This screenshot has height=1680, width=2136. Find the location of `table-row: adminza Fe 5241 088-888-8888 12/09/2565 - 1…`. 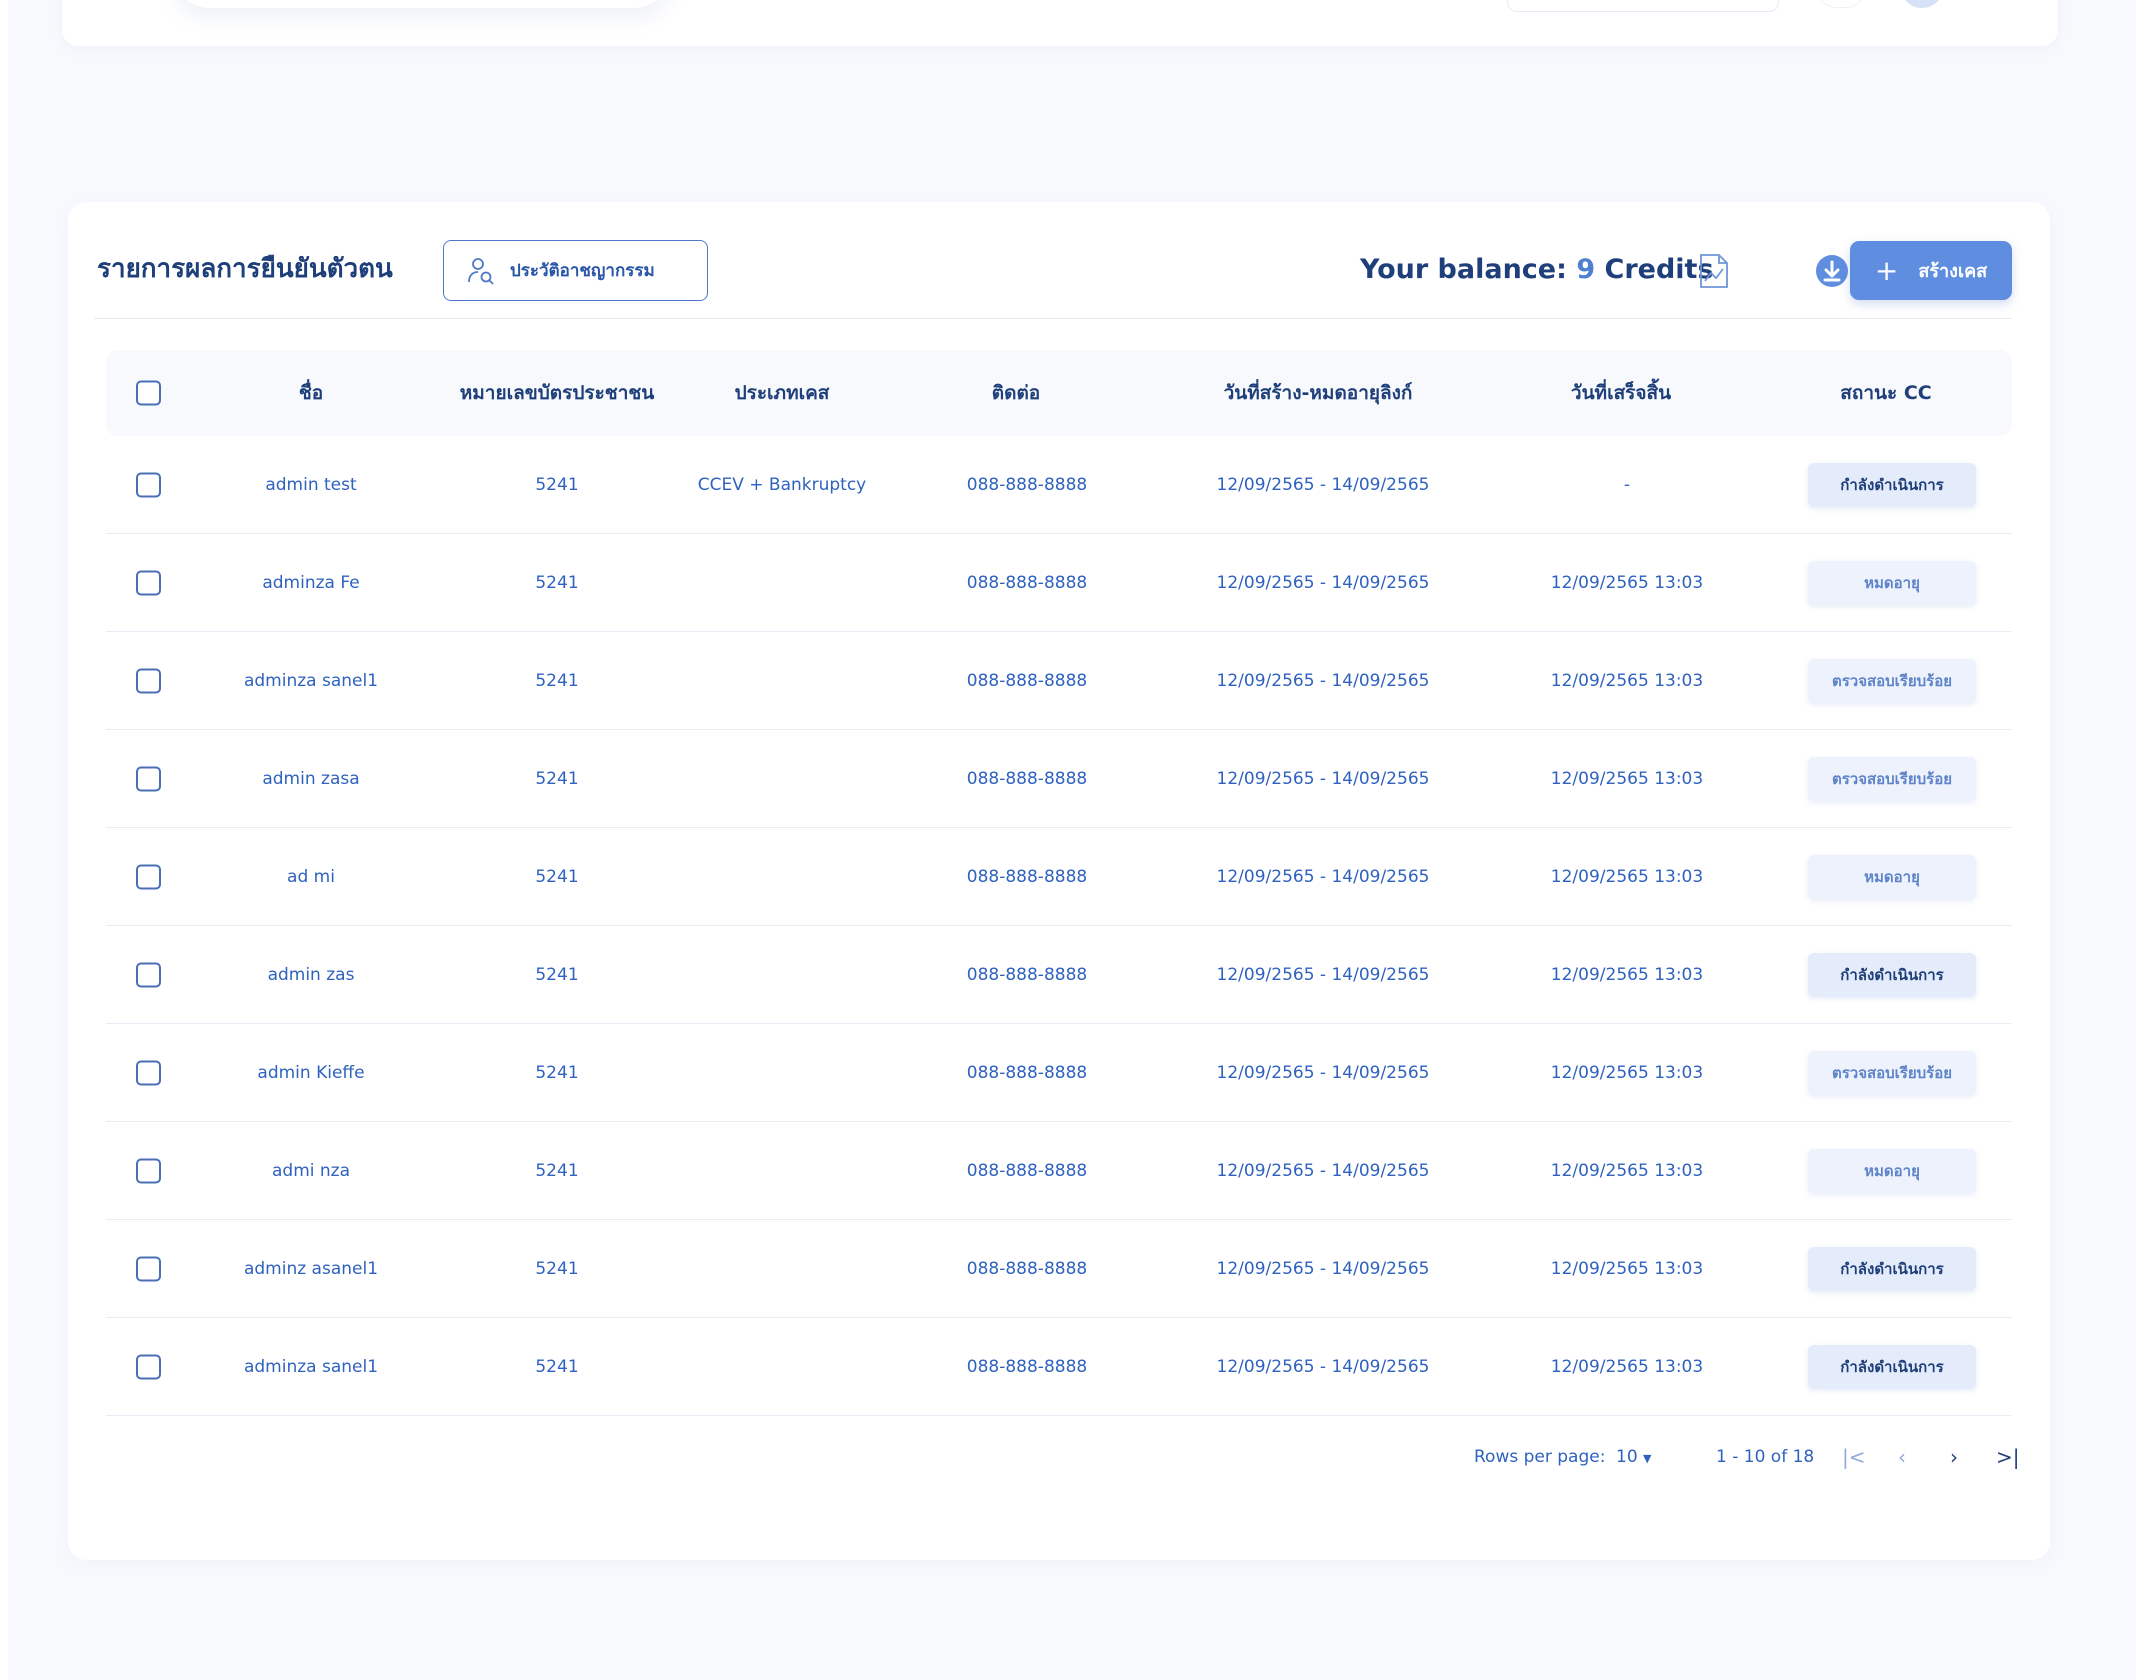

table-row: adminza Fe 5241 088-888-8888 12/09/2565 - 1… is located at coordinates (1059, 583).